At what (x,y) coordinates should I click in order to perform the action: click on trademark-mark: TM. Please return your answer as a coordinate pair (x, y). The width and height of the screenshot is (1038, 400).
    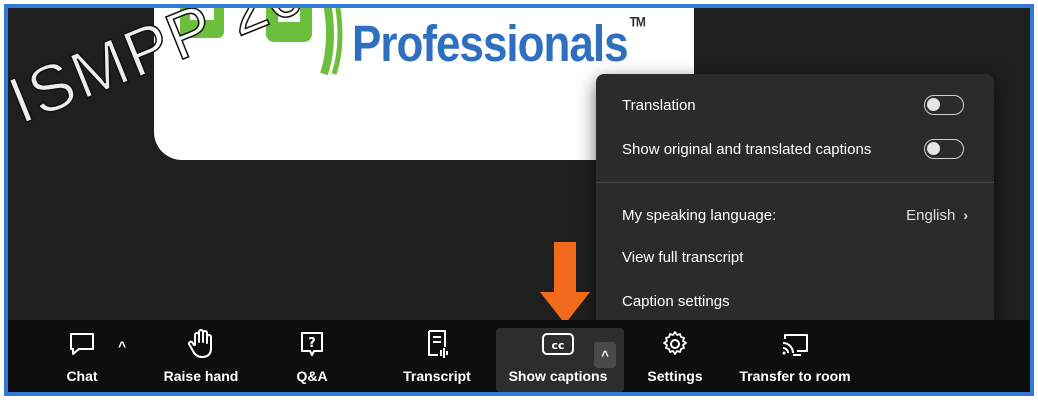
    Looking at the image, I should click on (637, 22).